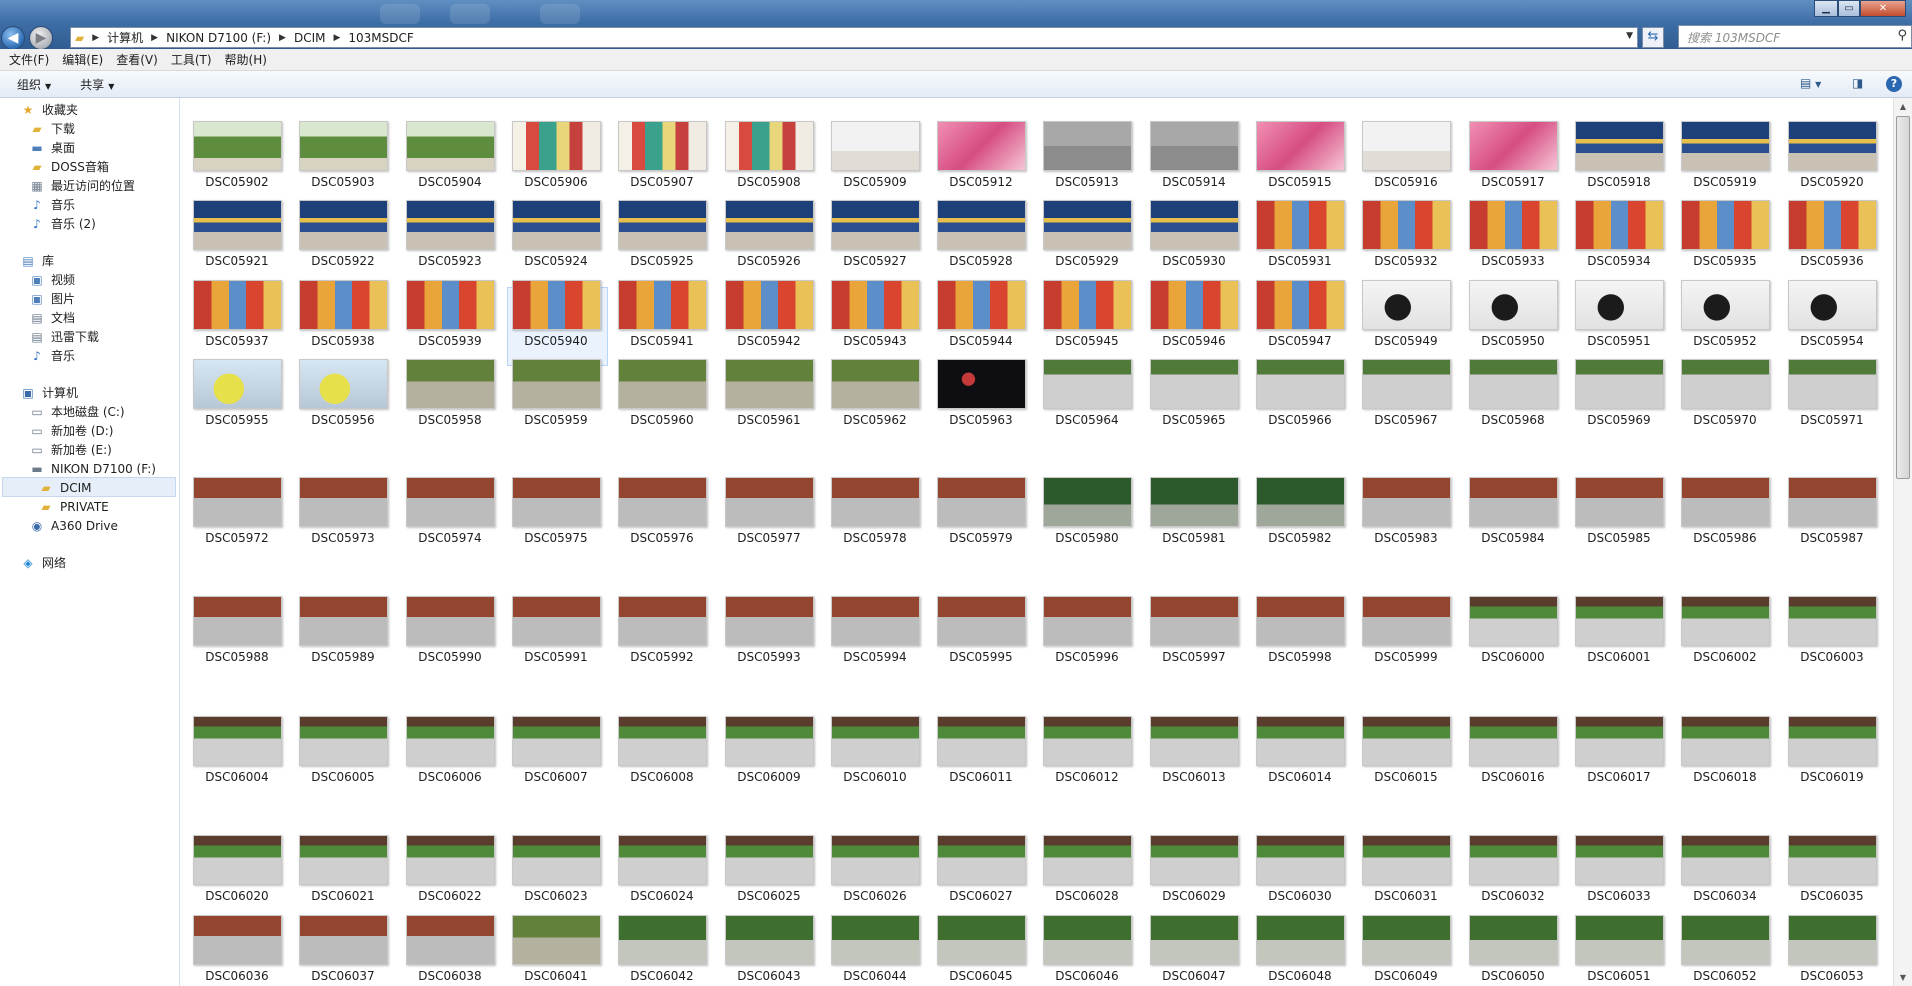  I want to click on file-item: DSC05964, so click(1083, 381).